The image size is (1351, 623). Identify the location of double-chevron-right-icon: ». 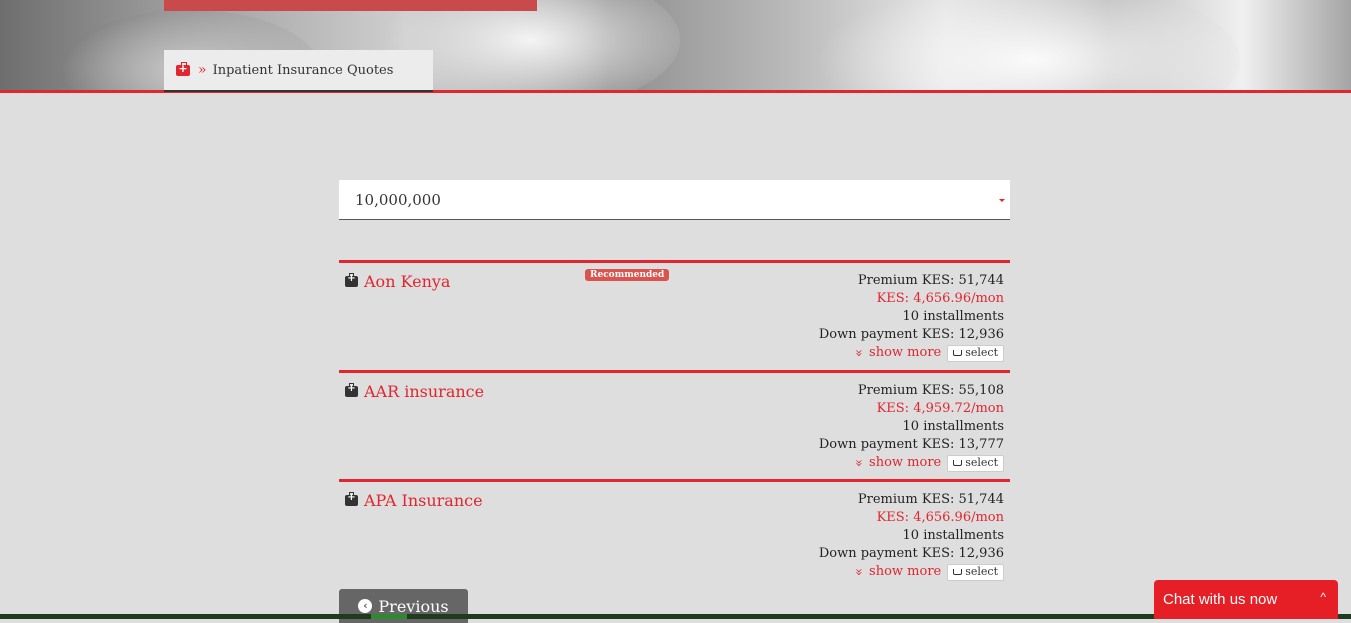
(202, 70).